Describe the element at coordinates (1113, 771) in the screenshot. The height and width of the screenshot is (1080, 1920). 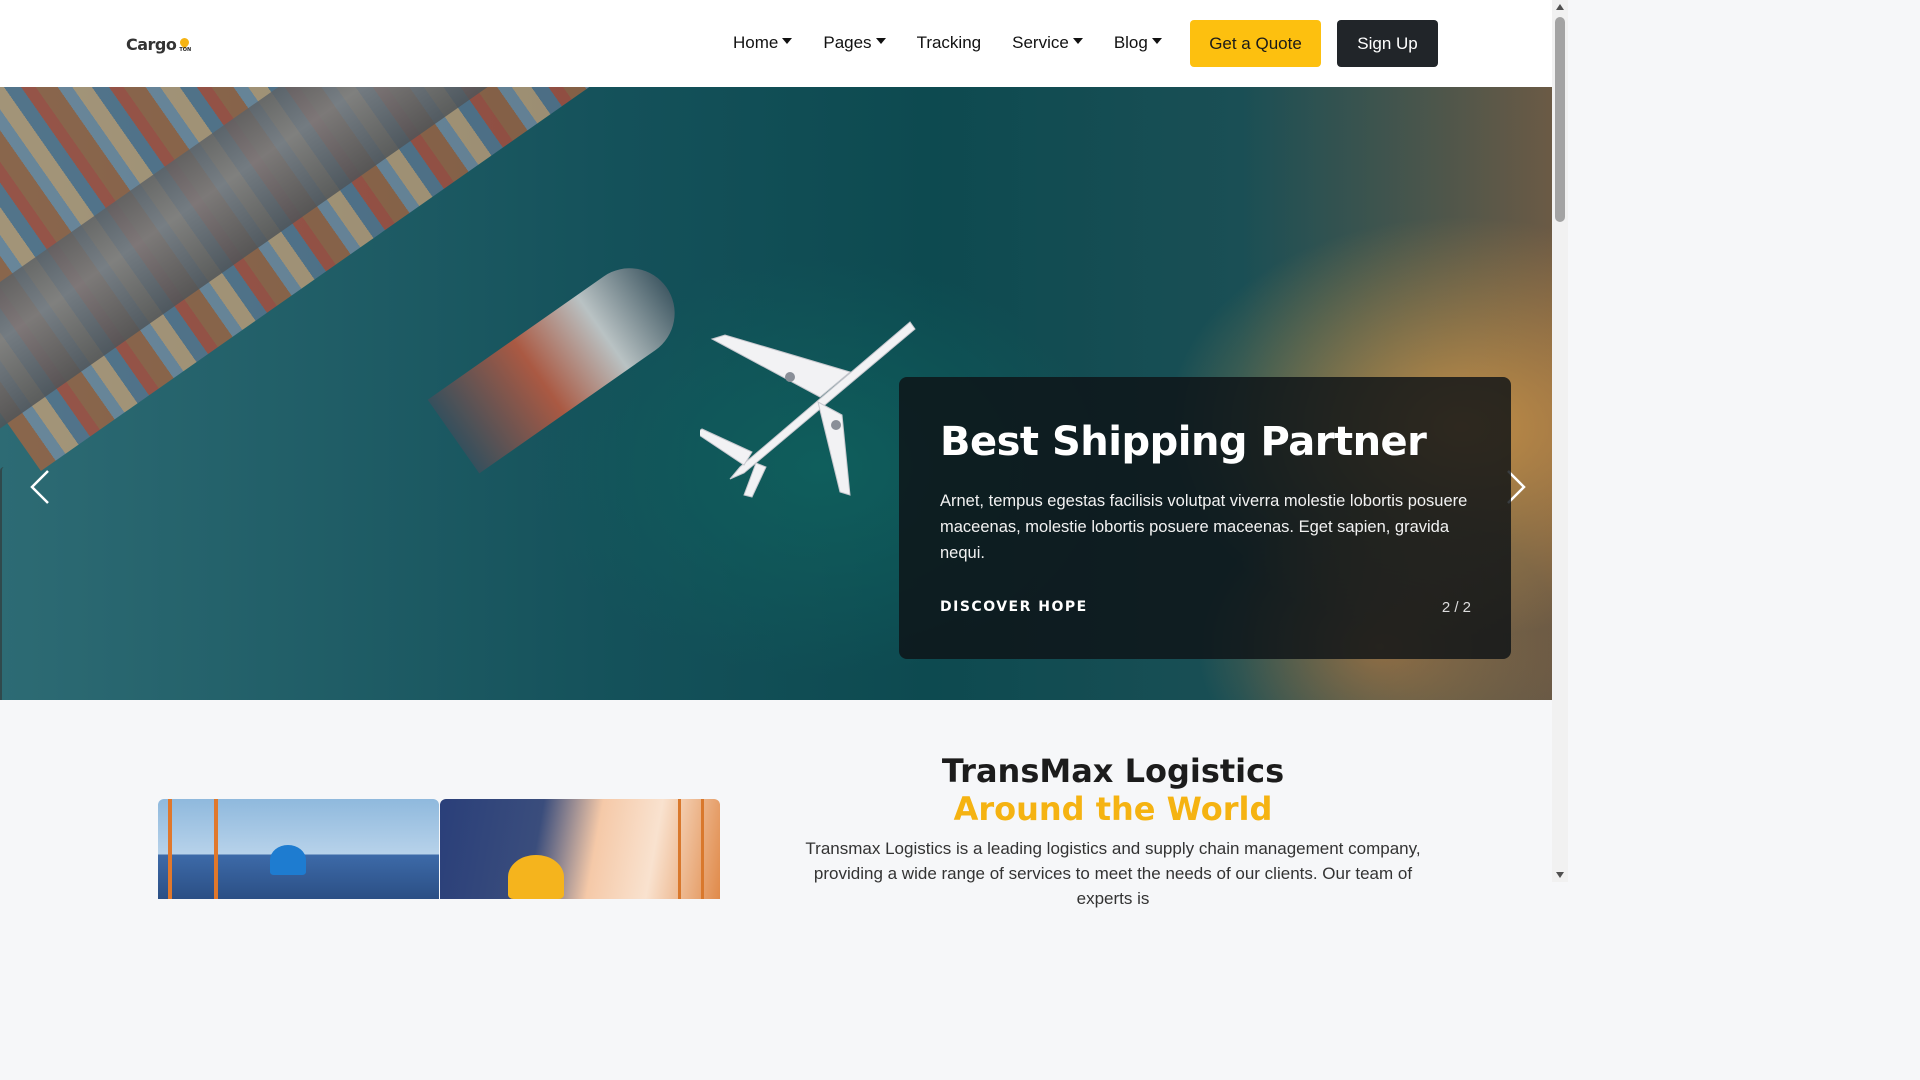
I see `about-title: TransMax Logistics` at that location.